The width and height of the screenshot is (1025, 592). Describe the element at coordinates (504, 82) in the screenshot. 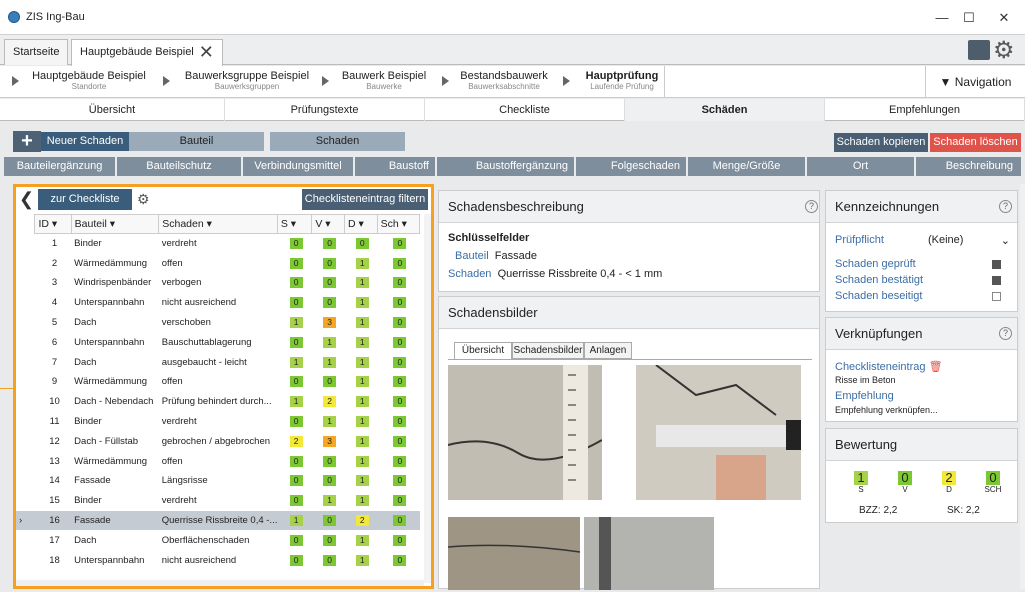

I see `breadcrumb-item: Bestandsbauwerk Bauwerksabschnitte` at that location.